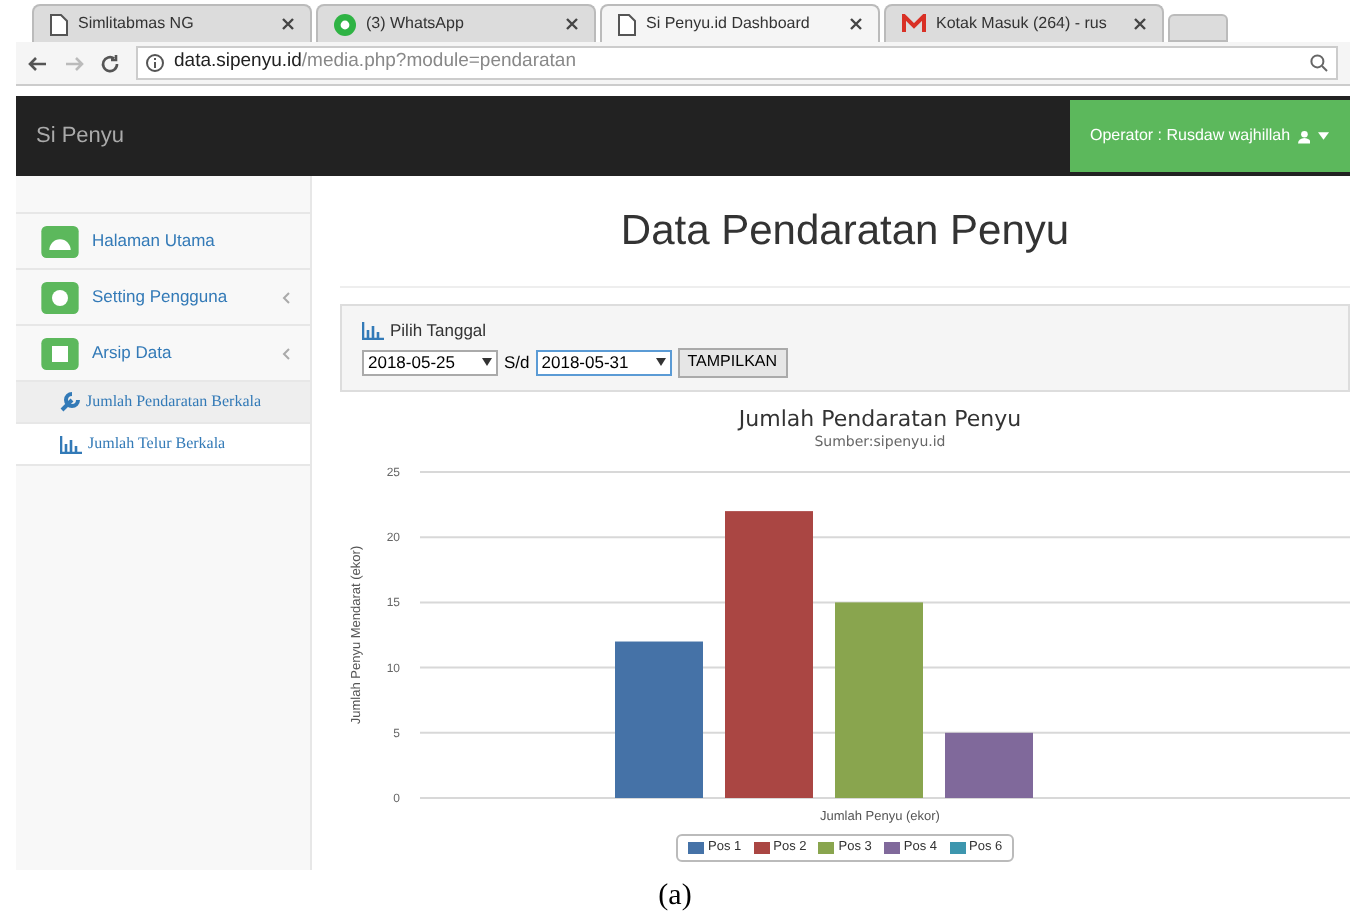  What do you see at coordinates (1190, 136) in the screenshot?
I see `operator-text: Operator : Rusdaw wajhillah` at bounding box center [1190, 136].